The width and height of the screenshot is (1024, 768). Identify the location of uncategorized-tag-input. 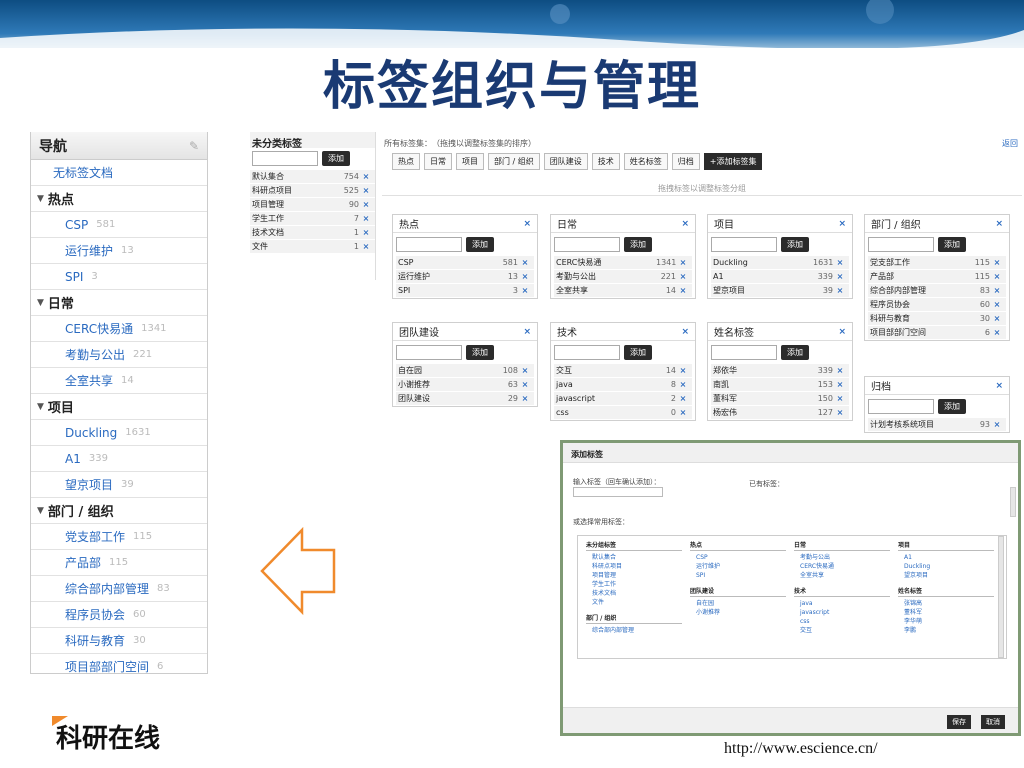
(285, 158).